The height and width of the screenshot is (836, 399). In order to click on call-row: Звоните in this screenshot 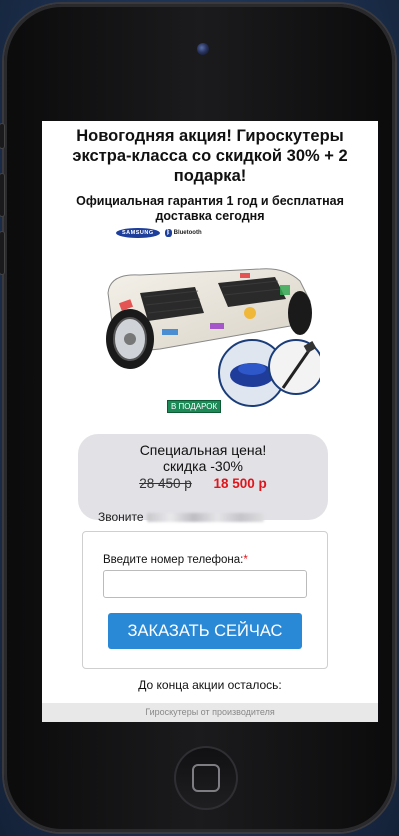, I will do `click(181, 517)`.